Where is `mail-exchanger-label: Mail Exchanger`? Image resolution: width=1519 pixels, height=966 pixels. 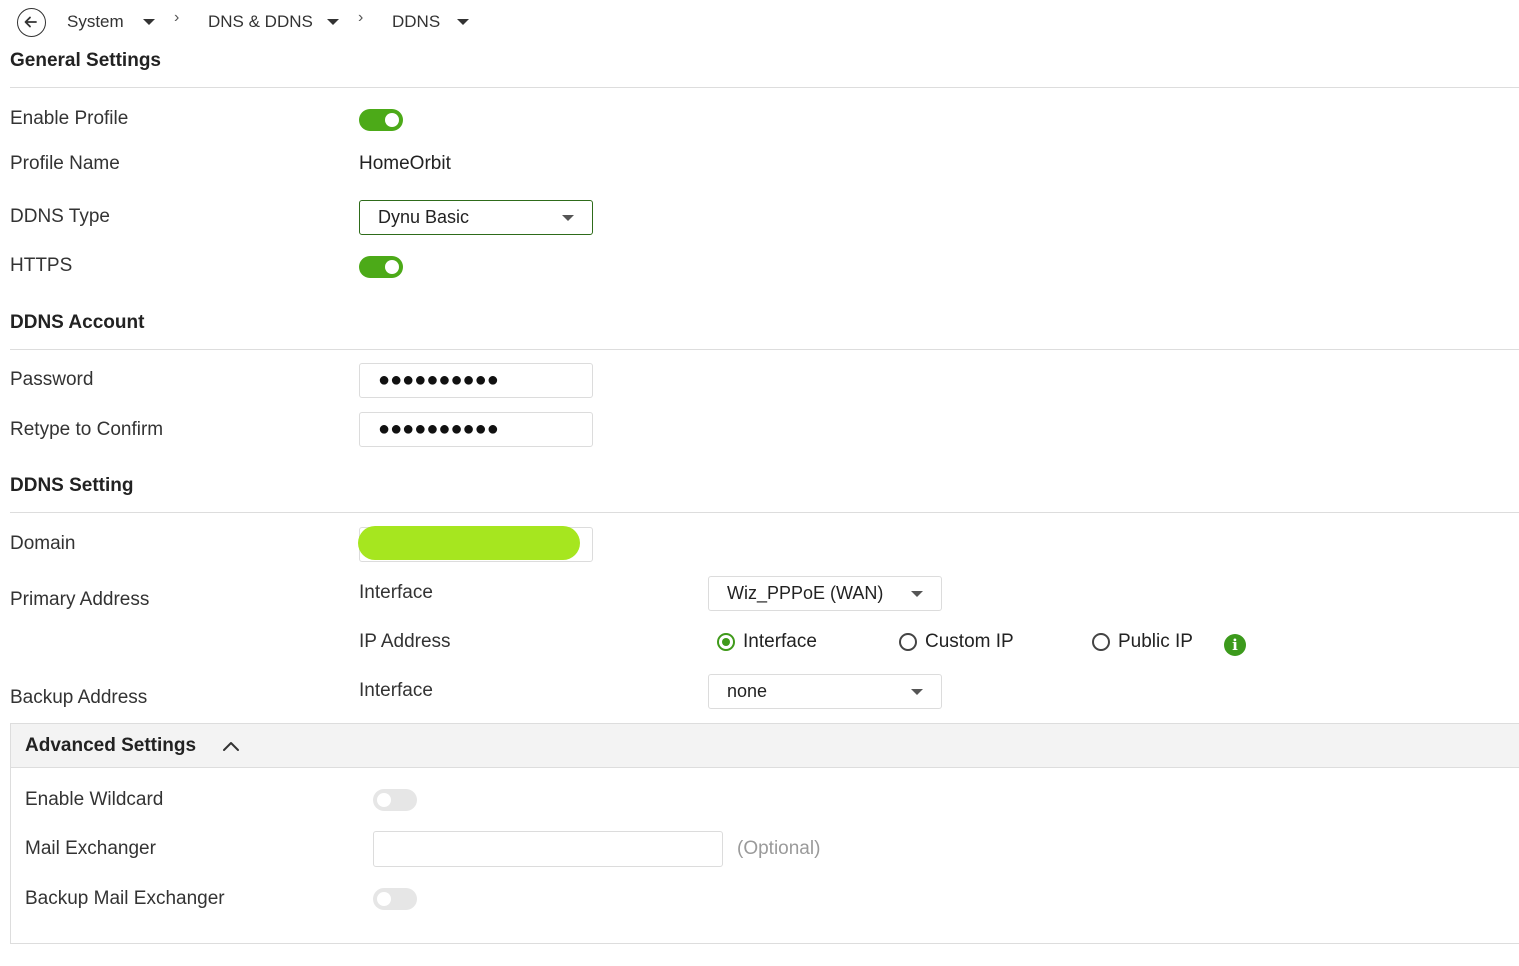
mail-exchanger-label: Mail Exchanger is located at coordinates (90, 848).